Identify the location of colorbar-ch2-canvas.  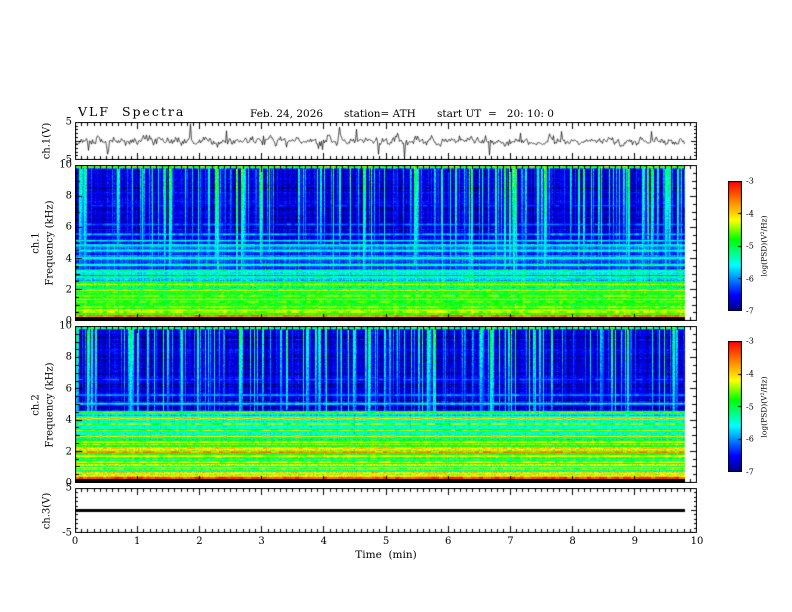
(735, 406).